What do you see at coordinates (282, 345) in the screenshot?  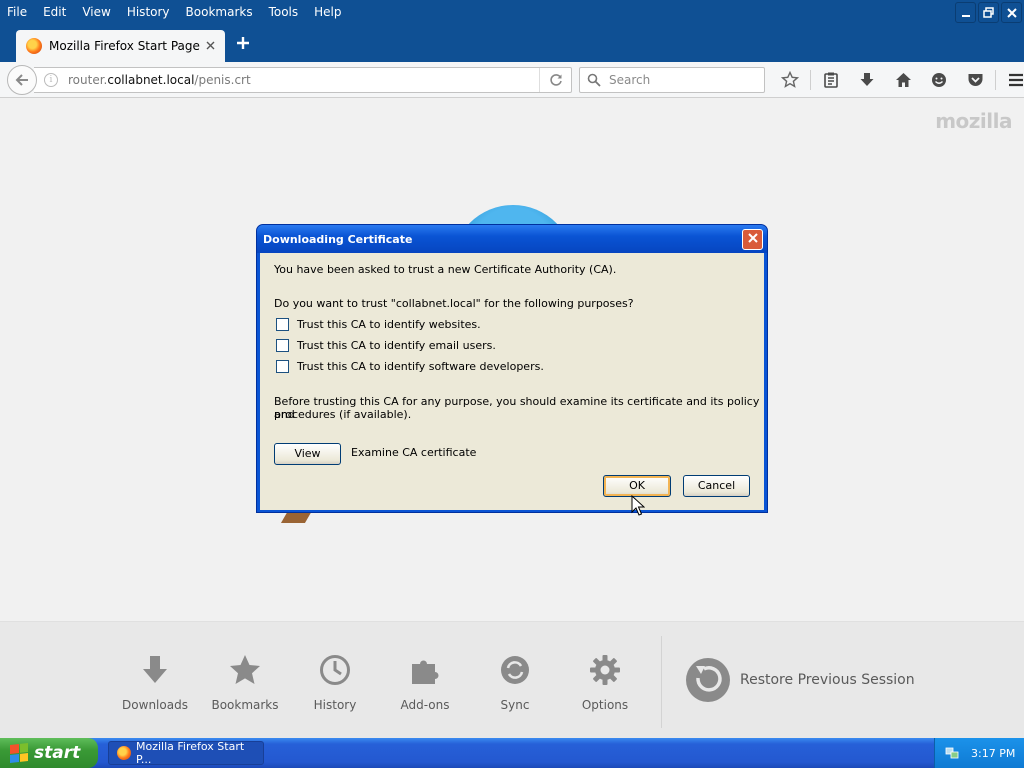 I see `trust-email-checkbox` at bounding box center [282, 345].